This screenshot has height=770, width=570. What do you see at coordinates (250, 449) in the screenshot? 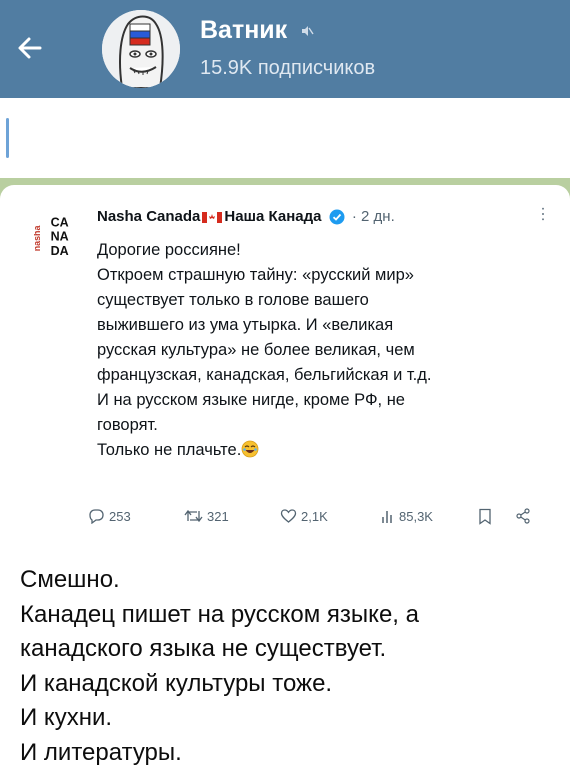
I see `rofl-emoji` at bounding box center [250, 449].